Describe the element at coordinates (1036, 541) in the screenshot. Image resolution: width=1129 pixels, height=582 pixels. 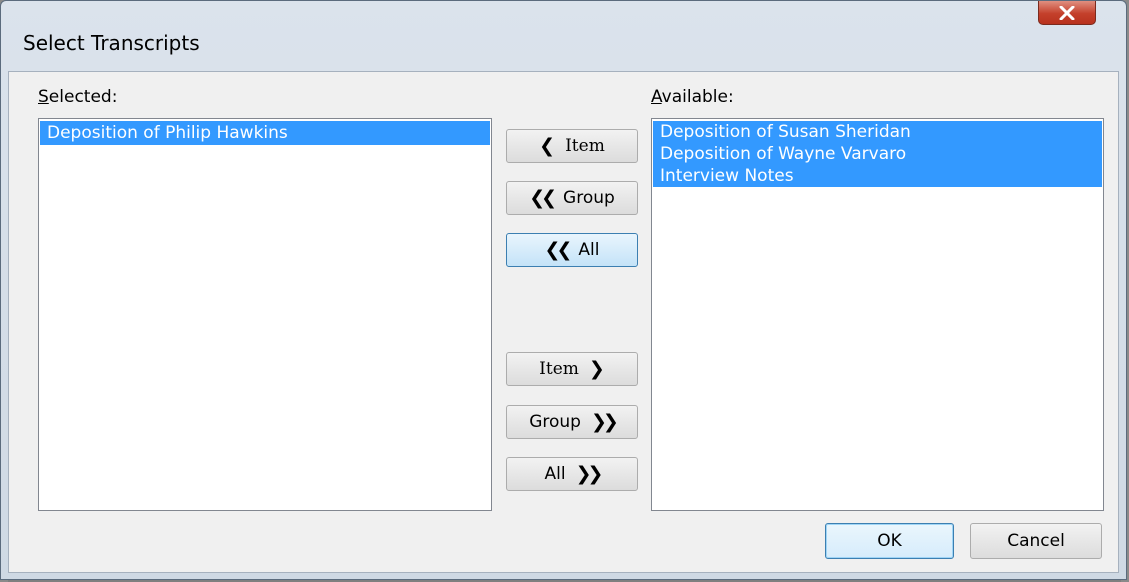
I see `cancel-button: Cancel` at that location.